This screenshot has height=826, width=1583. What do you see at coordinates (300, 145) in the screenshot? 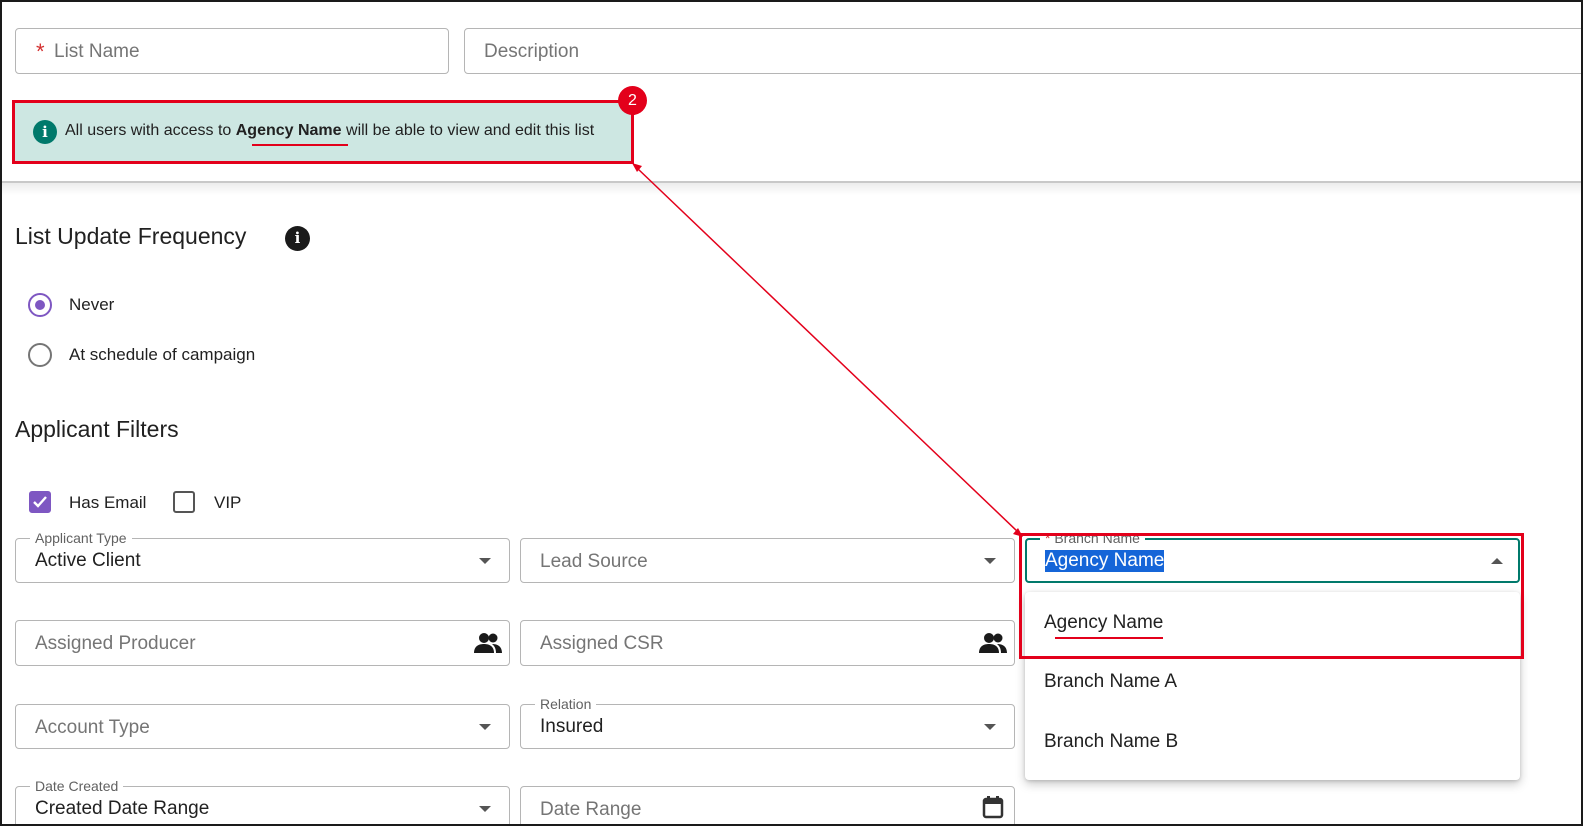
I see `agency-name-underline` at bounding box center [300, 145].